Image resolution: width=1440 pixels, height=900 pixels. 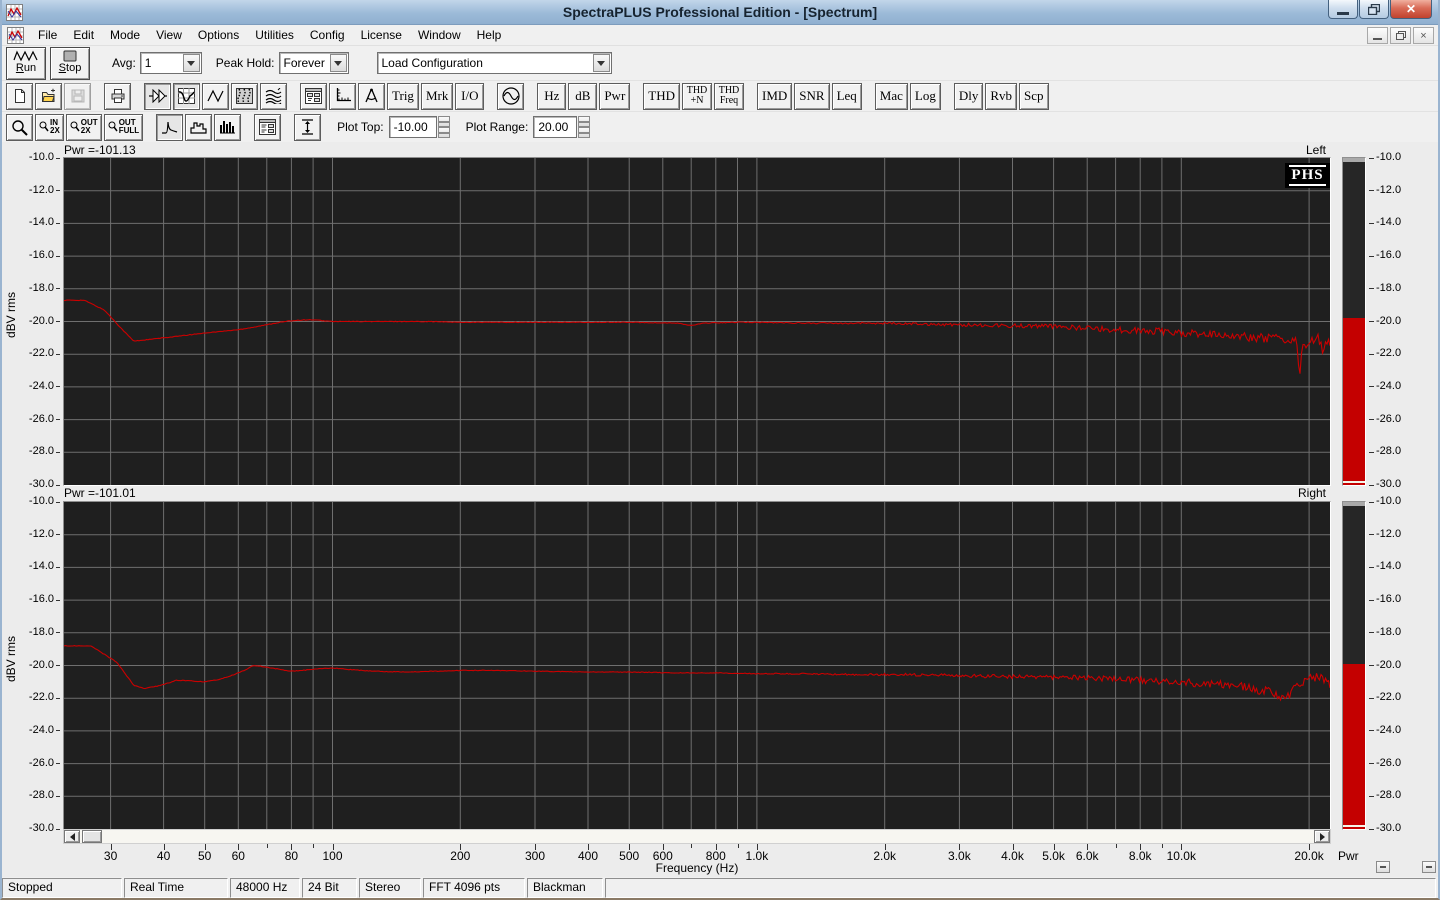 What do you see at coordinates (1389, 451) in the screenshot?
I see `meter-tick-label: -28.0` at bounding box center [1389, 451].